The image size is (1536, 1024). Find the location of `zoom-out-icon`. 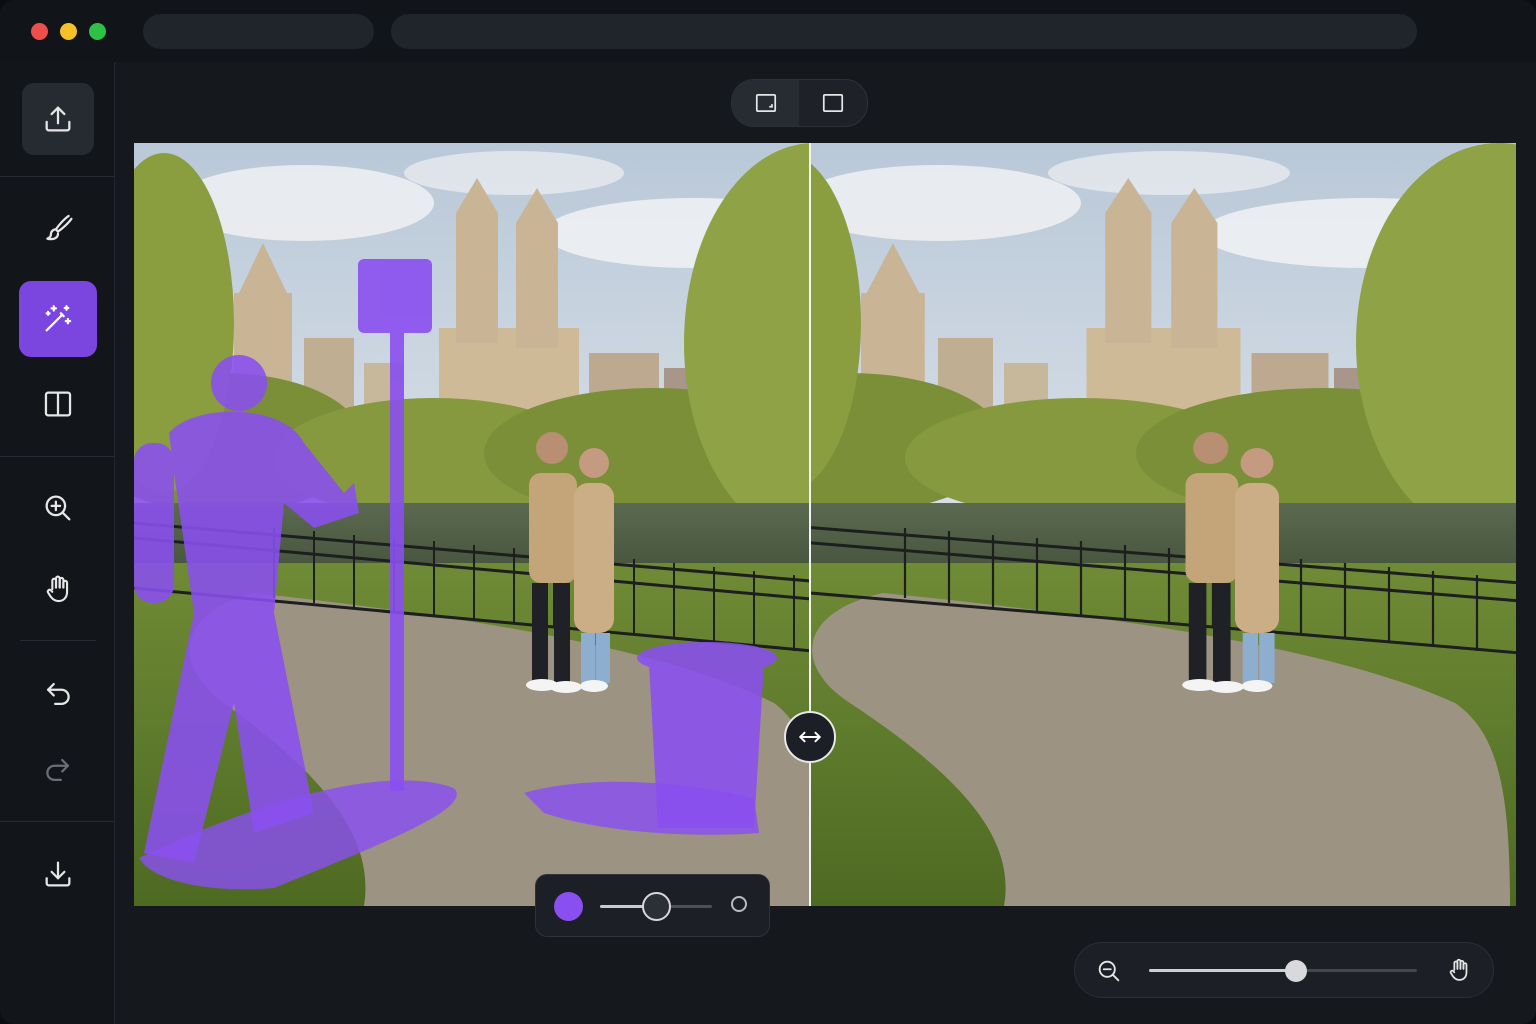

zoom-out-icon is located at coordinates (1109, 971).